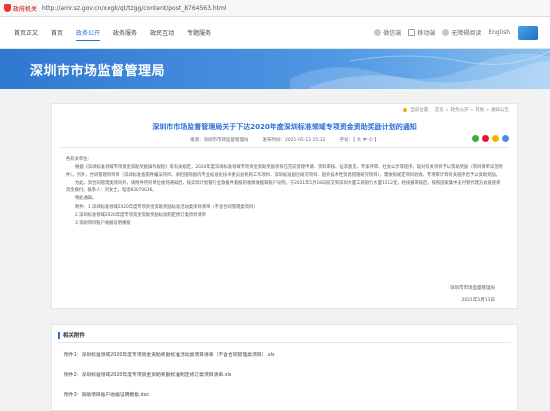 This screenshot has width=550, height=411. Describe the element at coordinates (162, 32) in the screenshot. I see `nav-item-interaction: 政民互动` at that location.